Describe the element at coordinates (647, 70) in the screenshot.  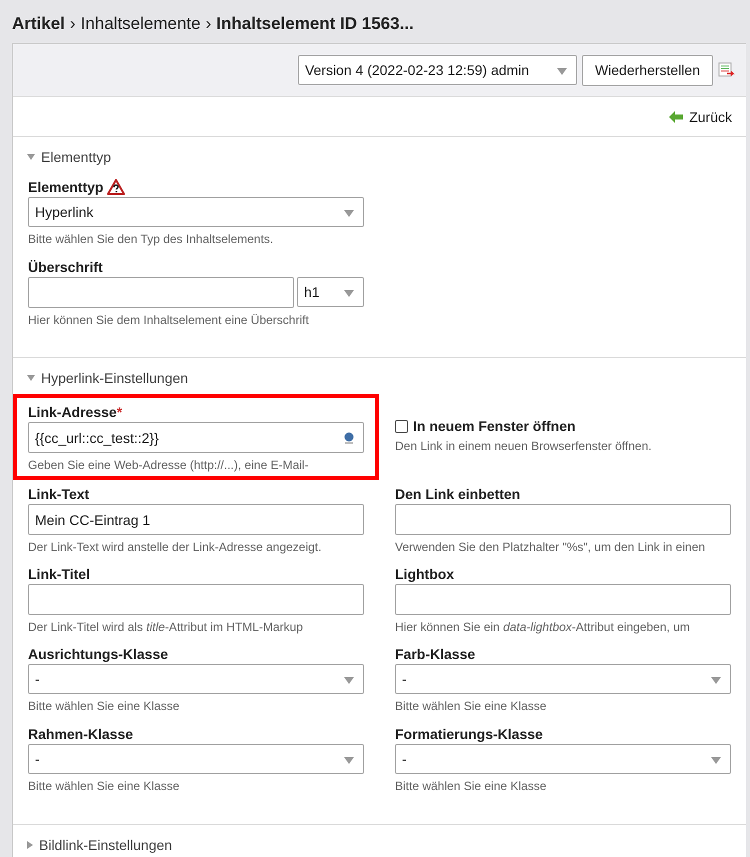
I see `restore-button: Wiederherstellen` at that location.